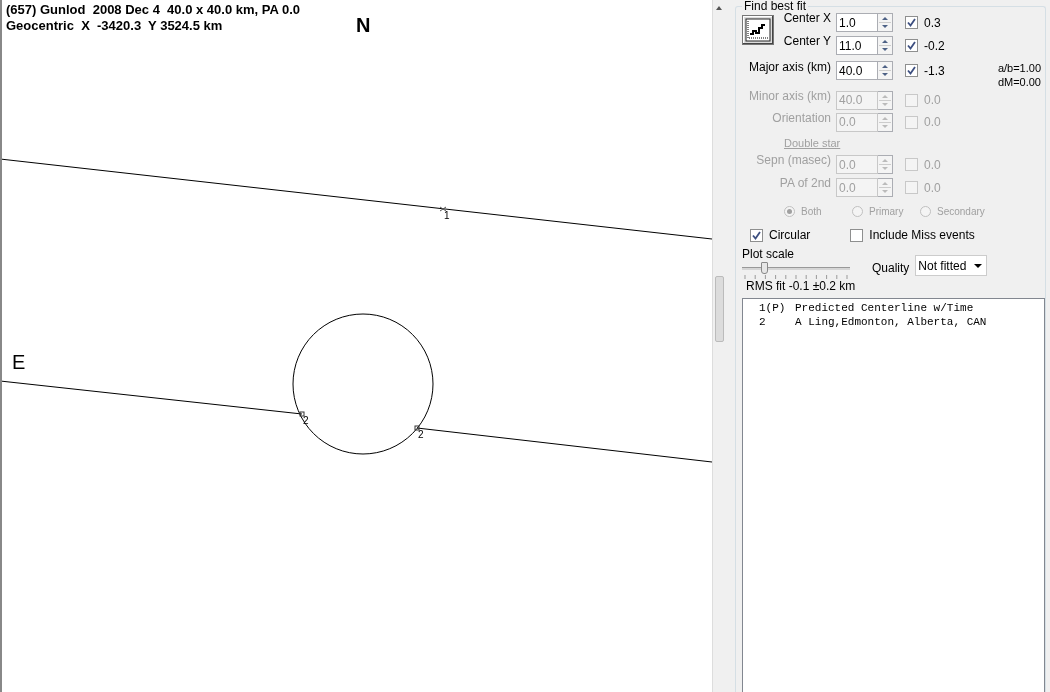  Describe the element at coordinates (801, 119) in the screenshot. I see `parameter-label: Orientation` at that location.